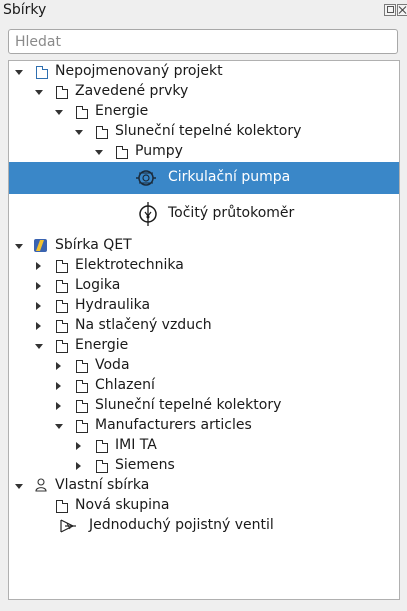  Describe the element at coordinates (204, 306) in the screenshot. I see `tree-item-hydraulika: Hydraulika` at that location.